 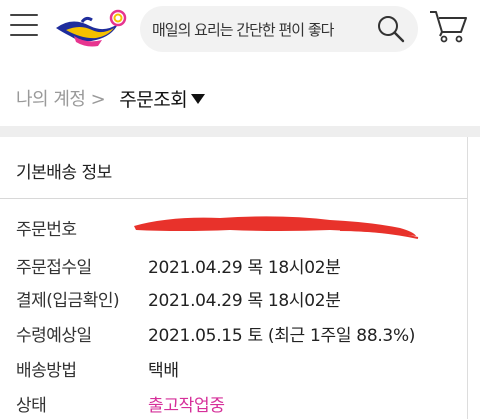 I want to click on order-received-label: 주문접수일, so click(x=54, y=267).